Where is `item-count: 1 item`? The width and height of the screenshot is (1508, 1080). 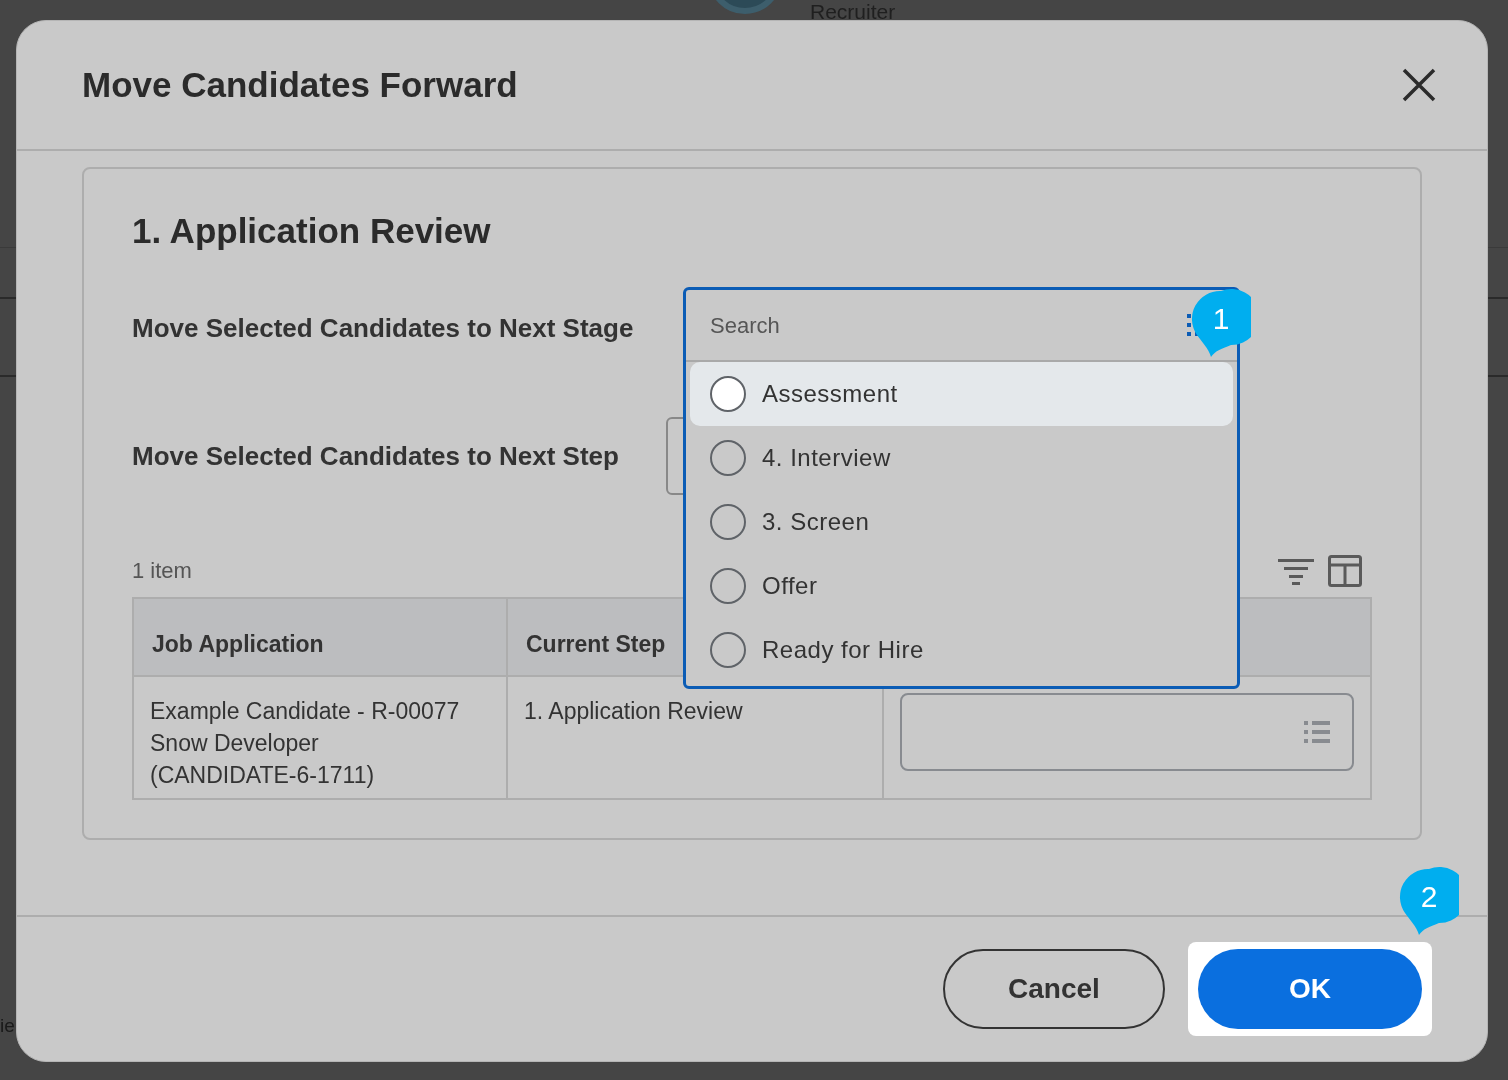 item-count: 1 item is located at coordinates (162, 571).